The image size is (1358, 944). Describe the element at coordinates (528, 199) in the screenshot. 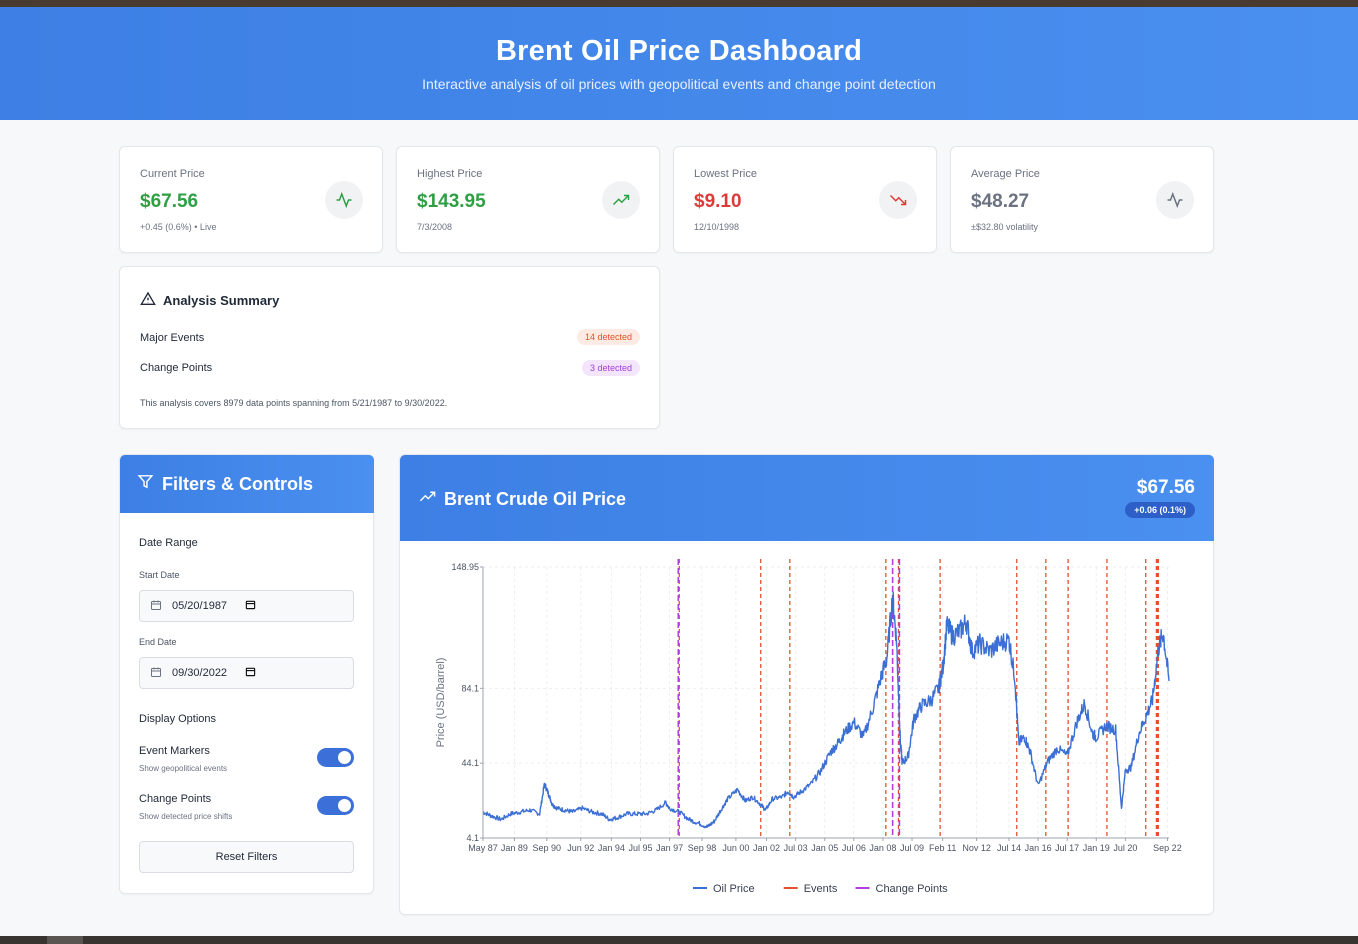

I see `stat-card-highest-price: Highest Price $143.95 7/3/2008` at that location.